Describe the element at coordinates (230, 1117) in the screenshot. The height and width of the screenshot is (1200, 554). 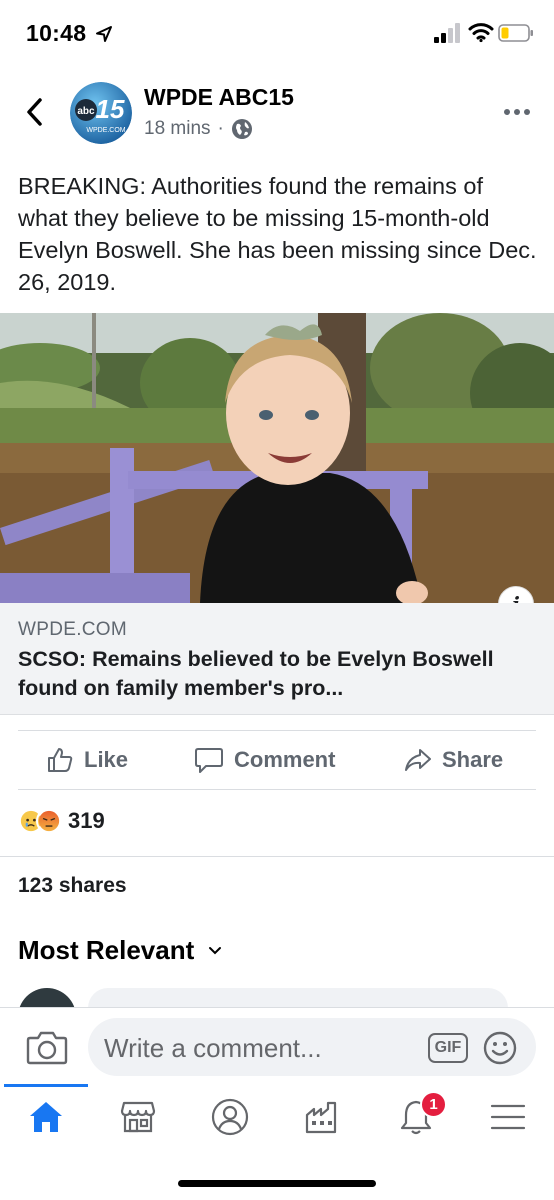
I see `profile-icon` at that location.